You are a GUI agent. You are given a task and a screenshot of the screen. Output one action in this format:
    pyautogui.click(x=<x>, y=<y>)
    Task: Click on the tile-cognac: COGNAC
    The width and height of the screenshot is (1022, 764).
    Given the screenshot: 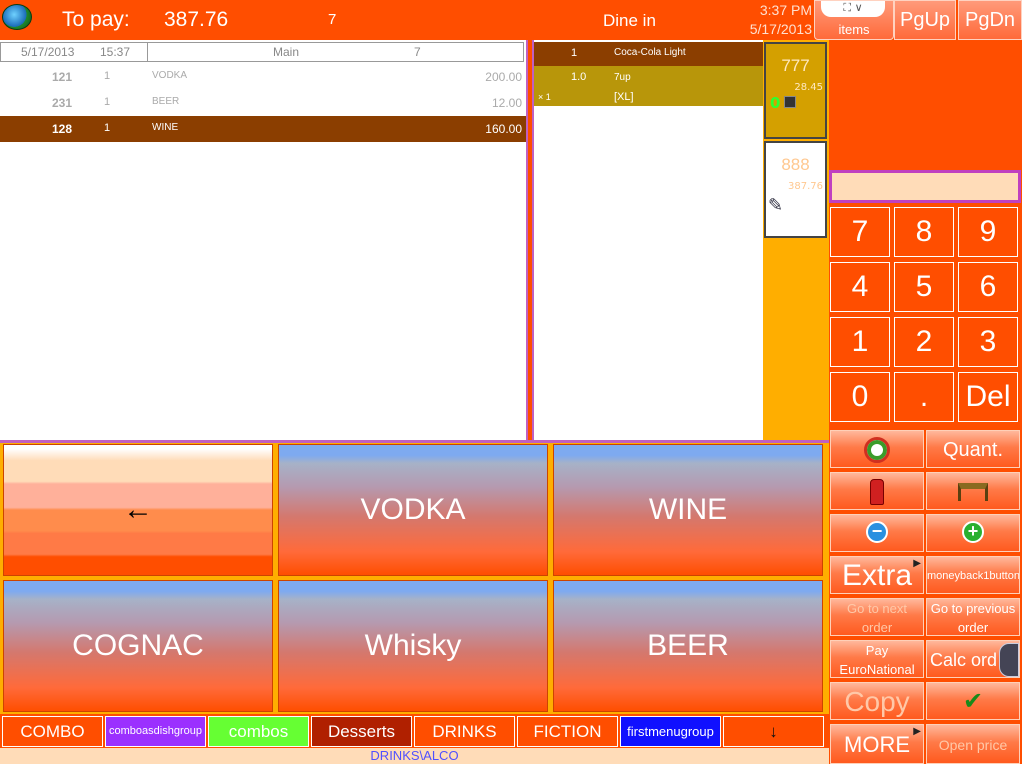 What is the action you would take?
    pyautogui.click(x=138, y=646)
    